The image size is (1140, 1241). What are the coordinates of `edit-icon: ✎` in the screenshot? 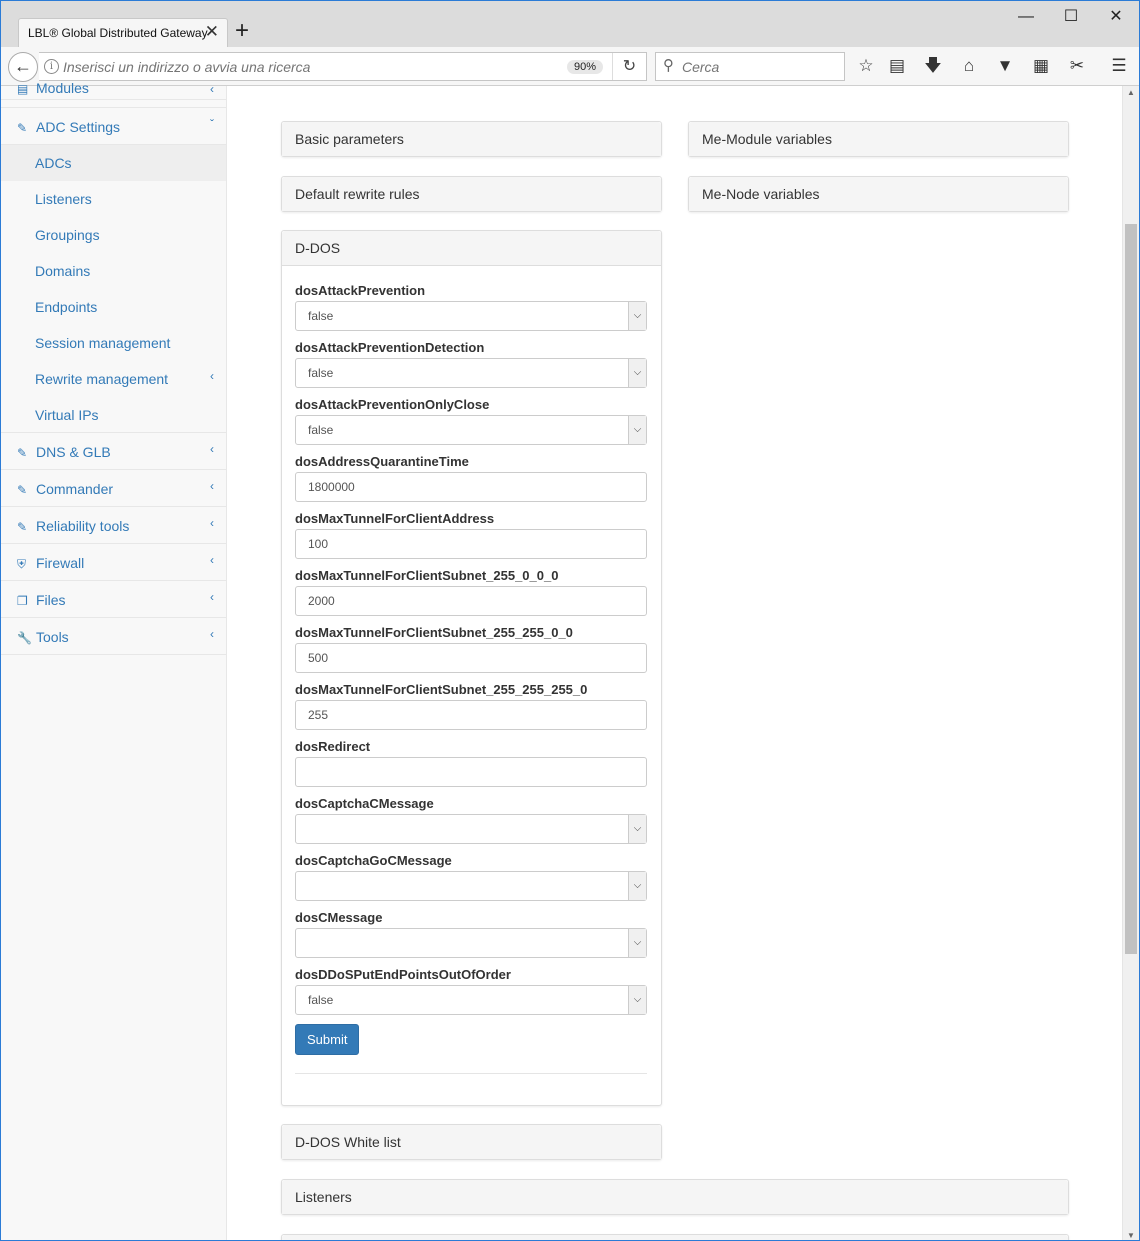 It's located at (22, 128).